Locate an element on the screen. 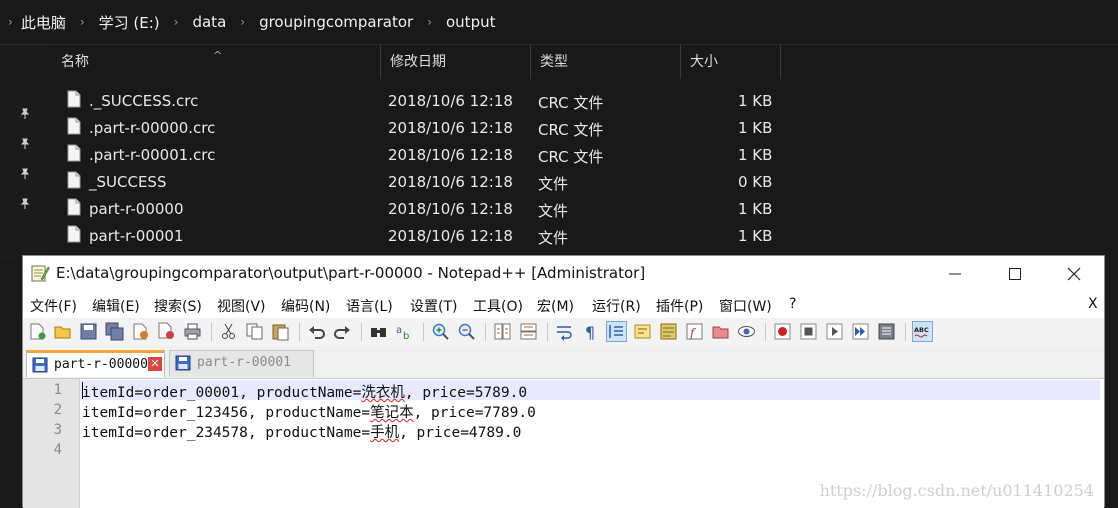  folder-as-workspace-icon is located at coordinates (720, 331).